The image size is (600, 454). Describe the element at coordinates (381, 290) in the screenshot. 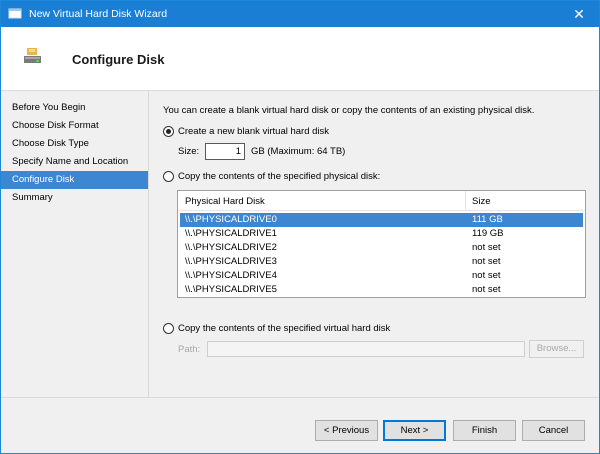

I see `list-row-drive5: \\.\PHYSICALDRIVE5 not set` at that location.